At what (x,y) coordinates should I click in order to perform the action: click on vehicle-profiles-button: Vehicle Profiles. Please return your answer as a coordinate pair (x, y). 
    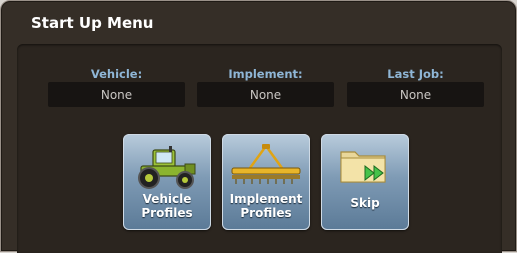
    Looking at the image, I should click on (167, 182).